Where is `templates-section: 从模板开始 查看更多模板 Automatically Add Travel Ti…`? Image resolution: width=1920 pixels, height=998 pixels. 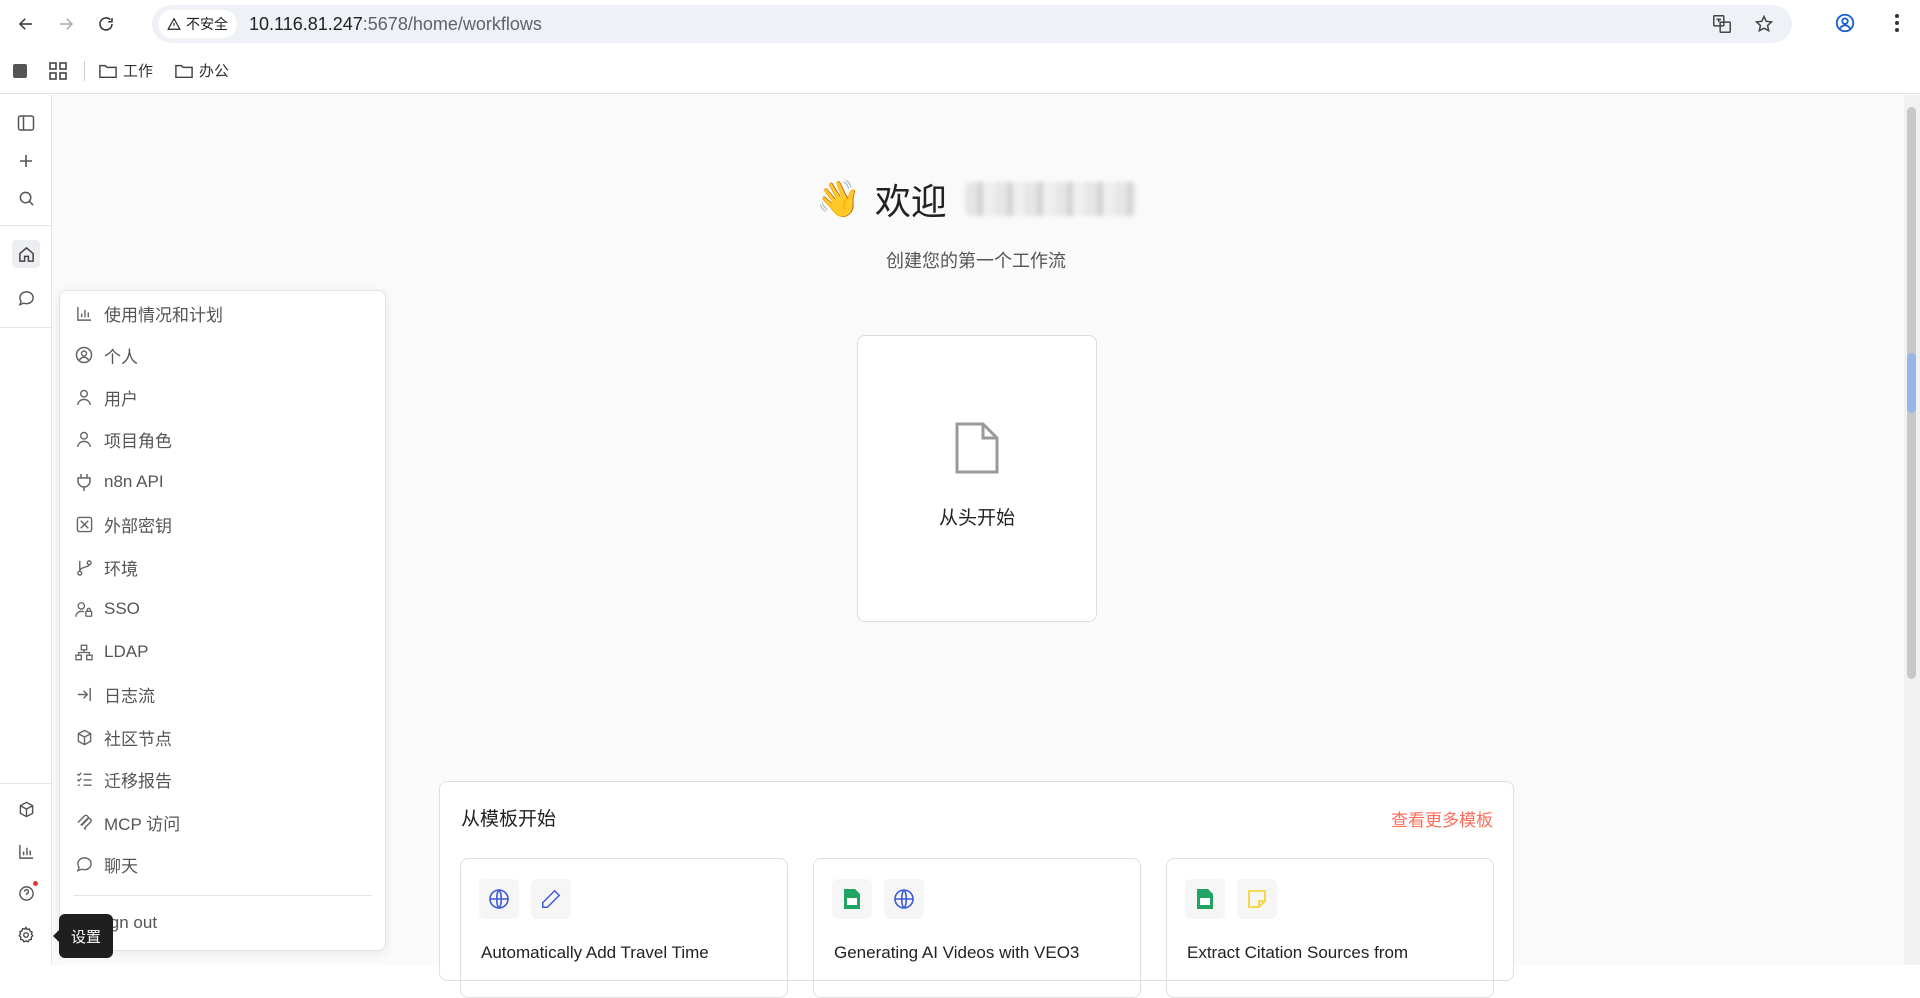 templates-section: 从模板开始 查看更多模板 Automatically Add Travel Ti… is located at coordinates (976, 889).